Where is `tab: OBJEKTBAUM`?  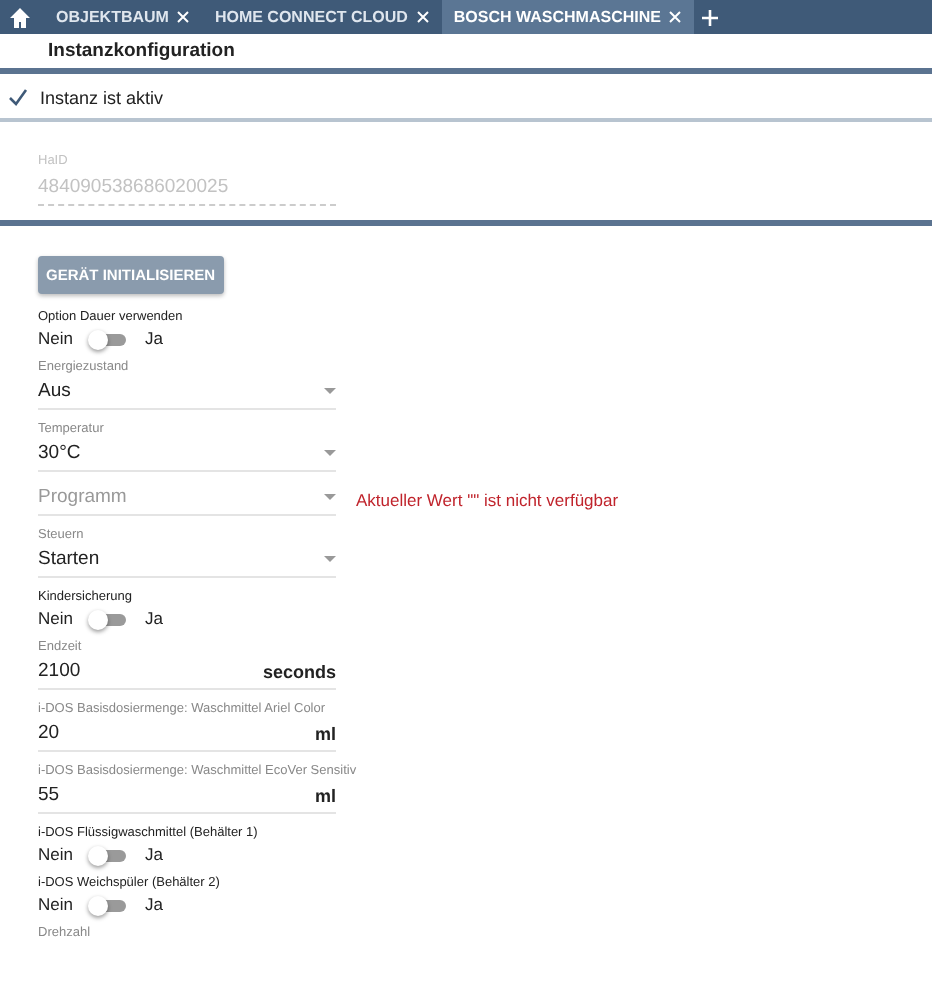 tab: OBJEKTBAUM is located at coordinates (123, 17).